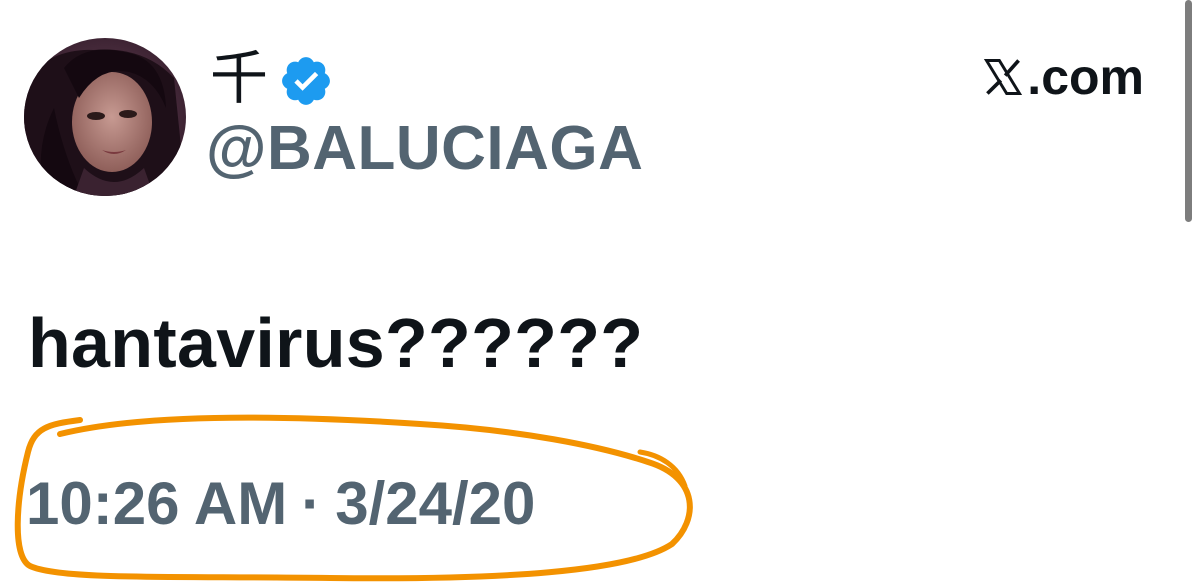 Image resolution: width=1200 pixels, height=583 pixels. I want to click on tweet-text: hantavirus??????, so click(336, 343).